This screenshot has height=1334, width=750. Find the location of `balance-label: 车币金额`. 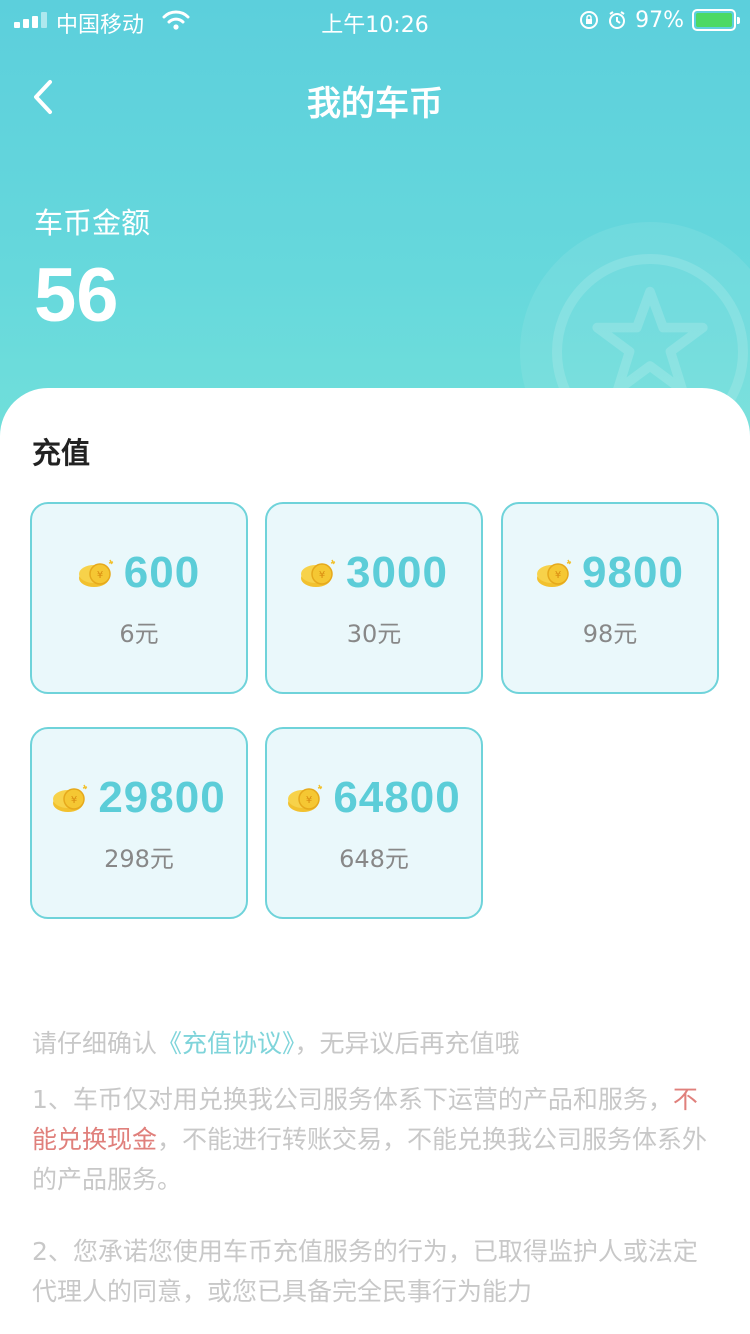

balance-label: 车币金额 is located at coordinates (92, 223).